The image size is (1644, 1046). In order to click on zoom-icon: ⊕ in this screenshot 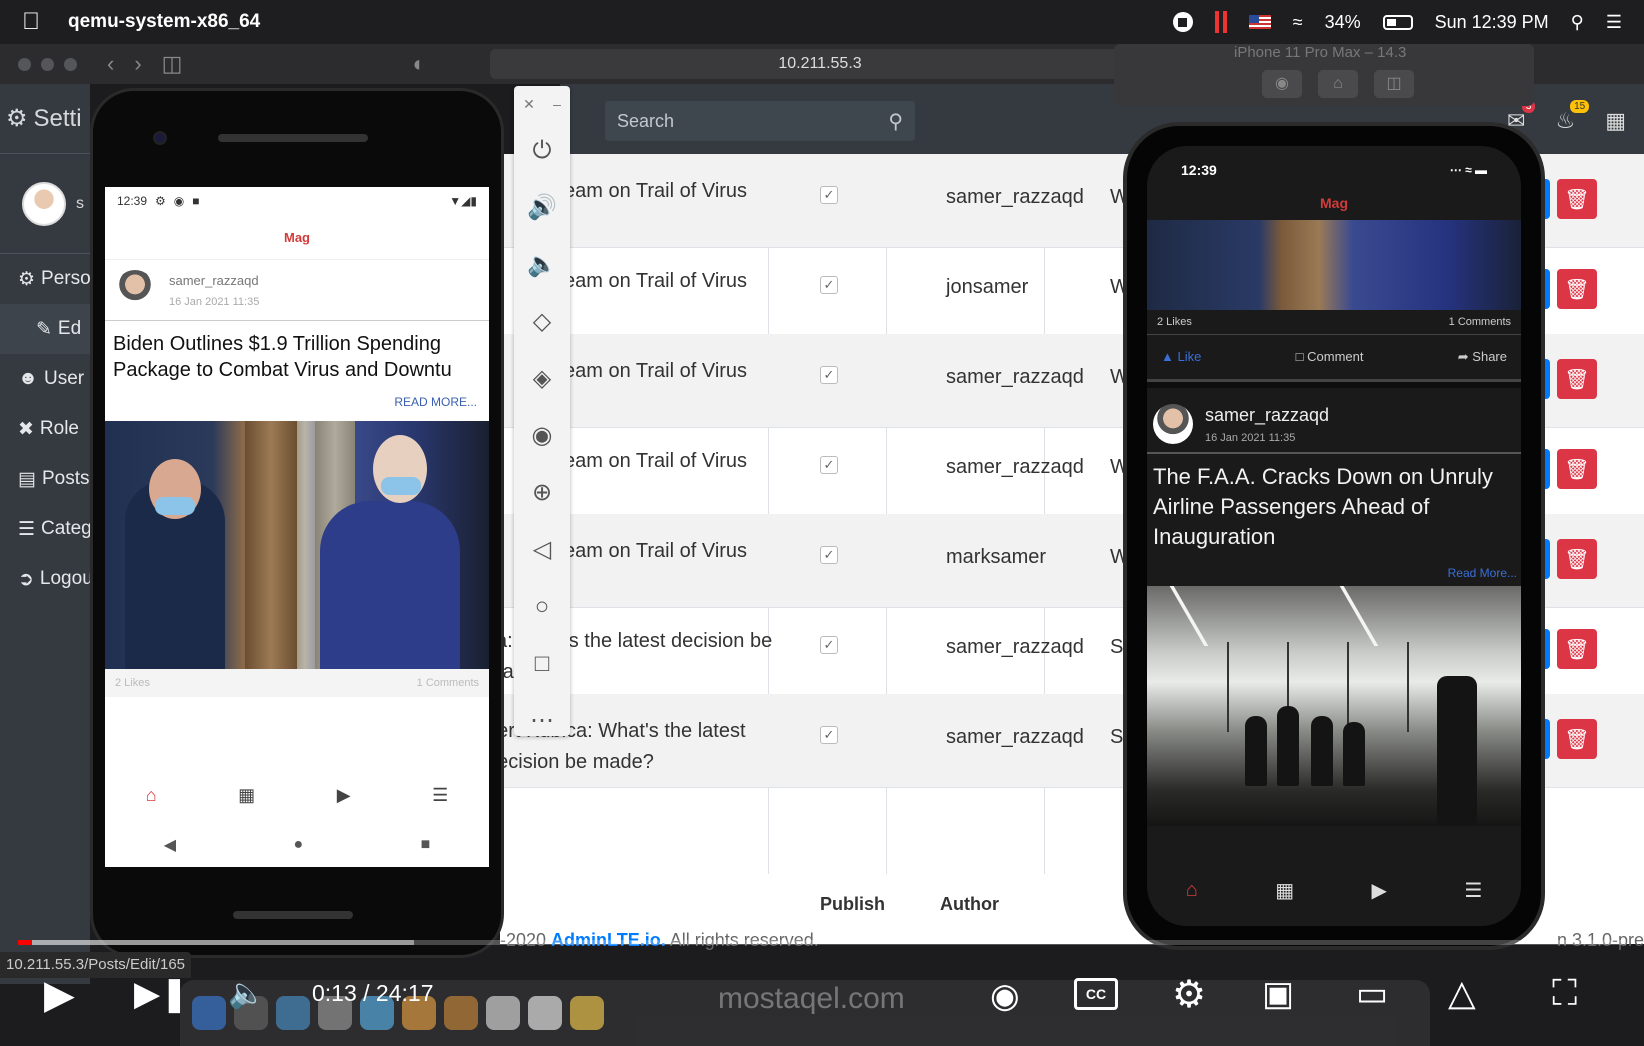, I will do `click(542, 492)`.